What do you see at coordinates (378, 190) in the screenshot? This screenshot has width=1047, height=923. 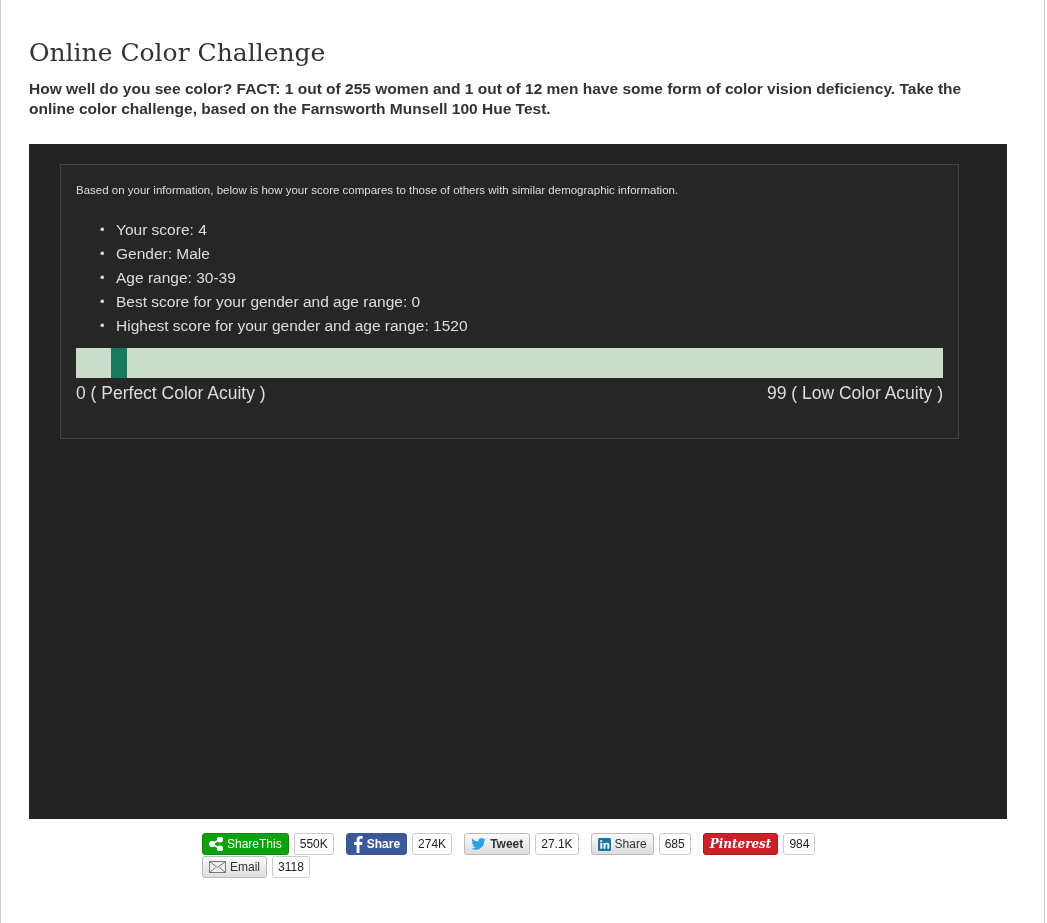 I see `results-note: Based on your information, below is how your score compares to those of others with similar demographic information.` at bounding box center [378, 190].